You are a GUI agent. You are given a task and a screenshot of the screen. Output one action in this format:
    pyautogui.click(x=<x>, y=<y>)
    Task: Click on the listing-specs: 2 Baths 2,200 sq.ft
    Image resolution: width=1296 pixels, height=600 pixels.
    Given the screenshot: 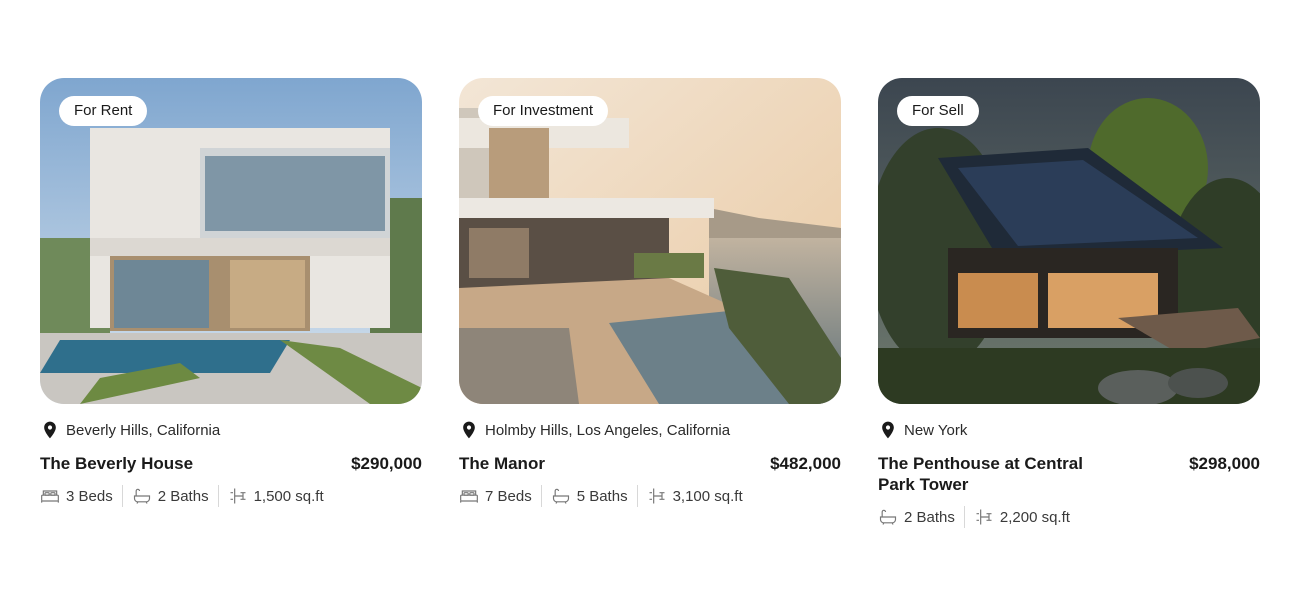 What is the action you would take?
    pyautogui.click(x=1069, y=517)
    